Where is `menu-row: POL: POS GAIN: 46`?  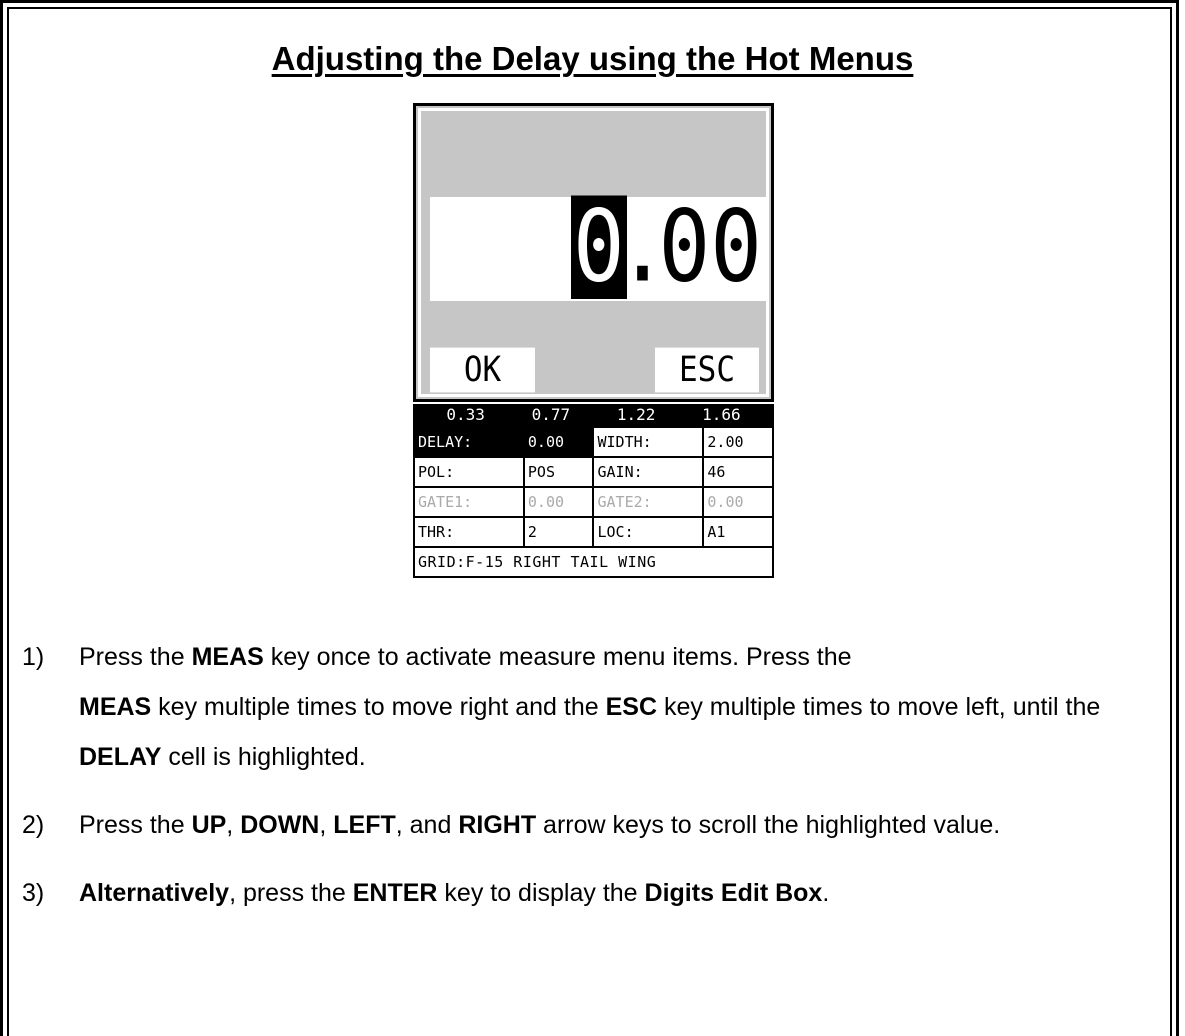
menu-row: POL: POS GAIN: 46 is located at coordinates (593, 472).